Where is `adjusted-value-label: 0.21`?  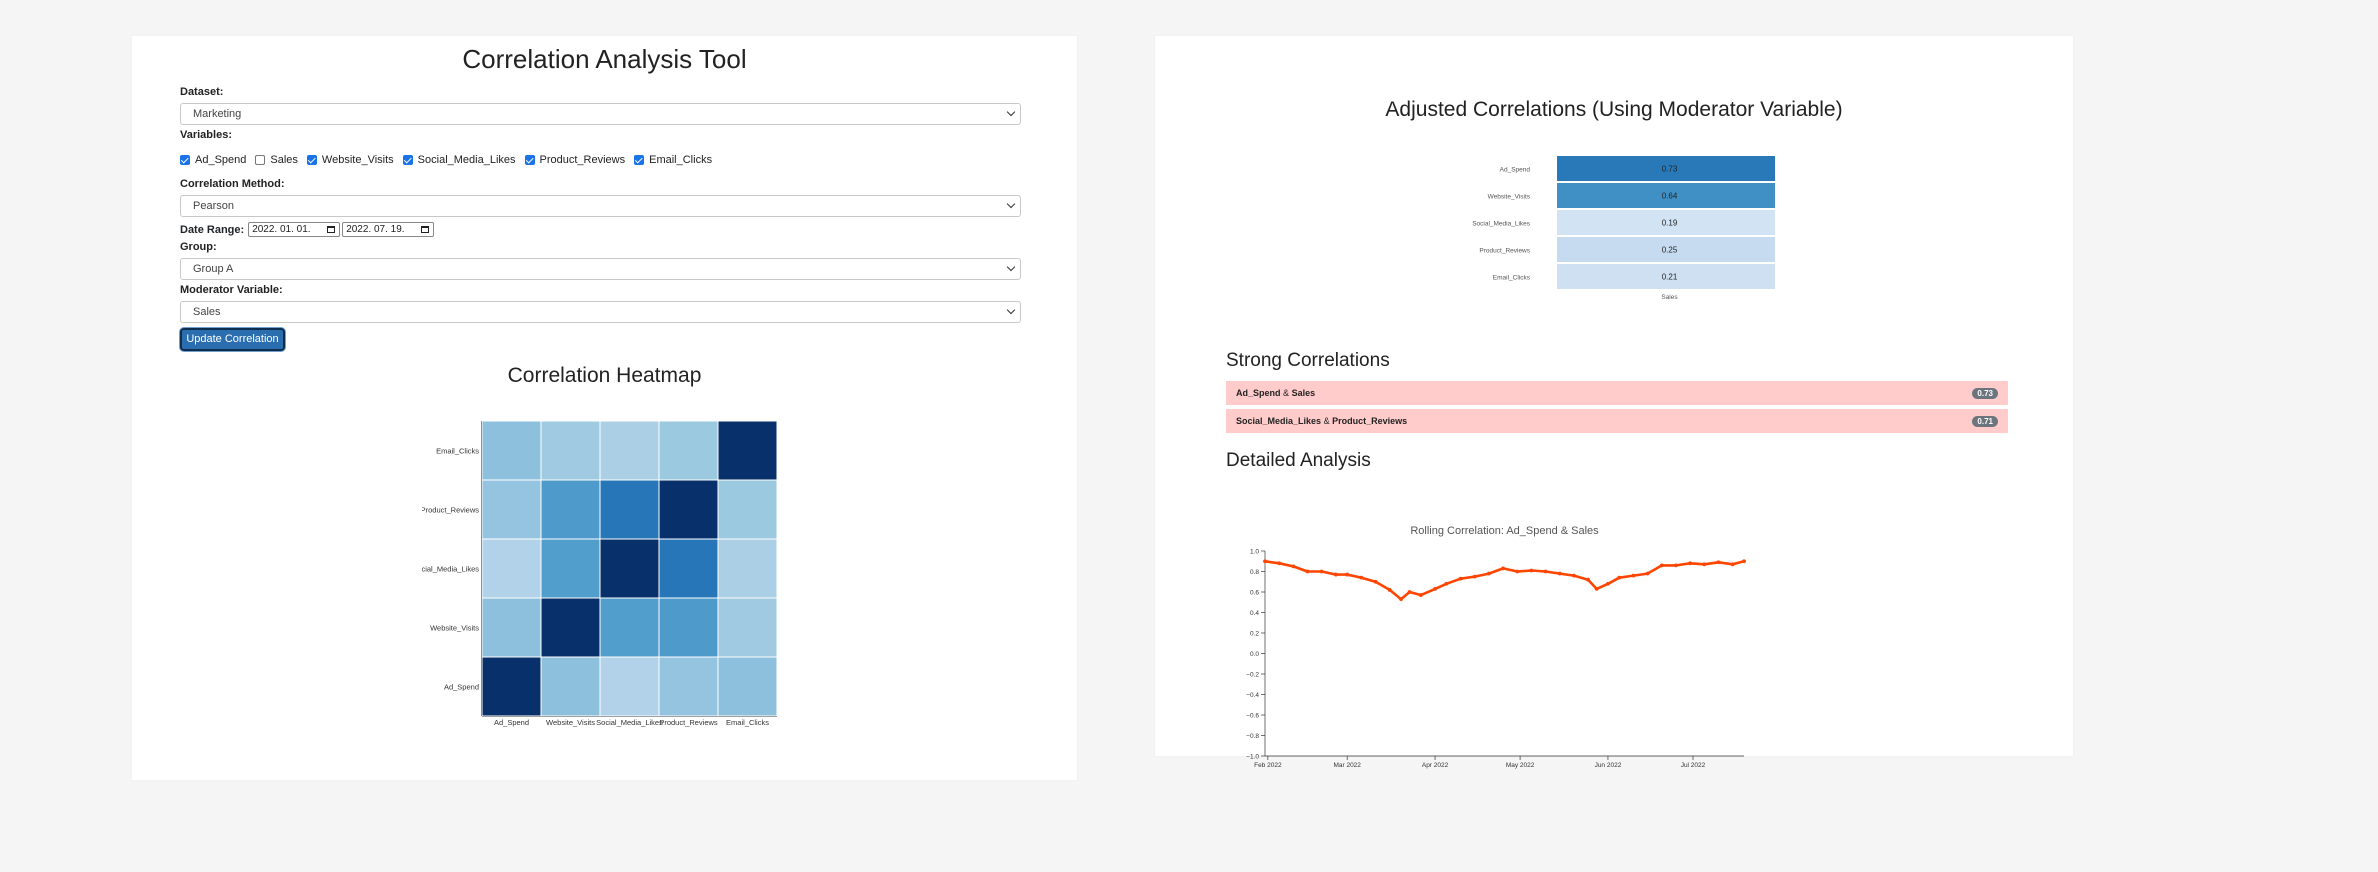 adjusted-value-label: 0.21 is located at coordinates (1670, 277).